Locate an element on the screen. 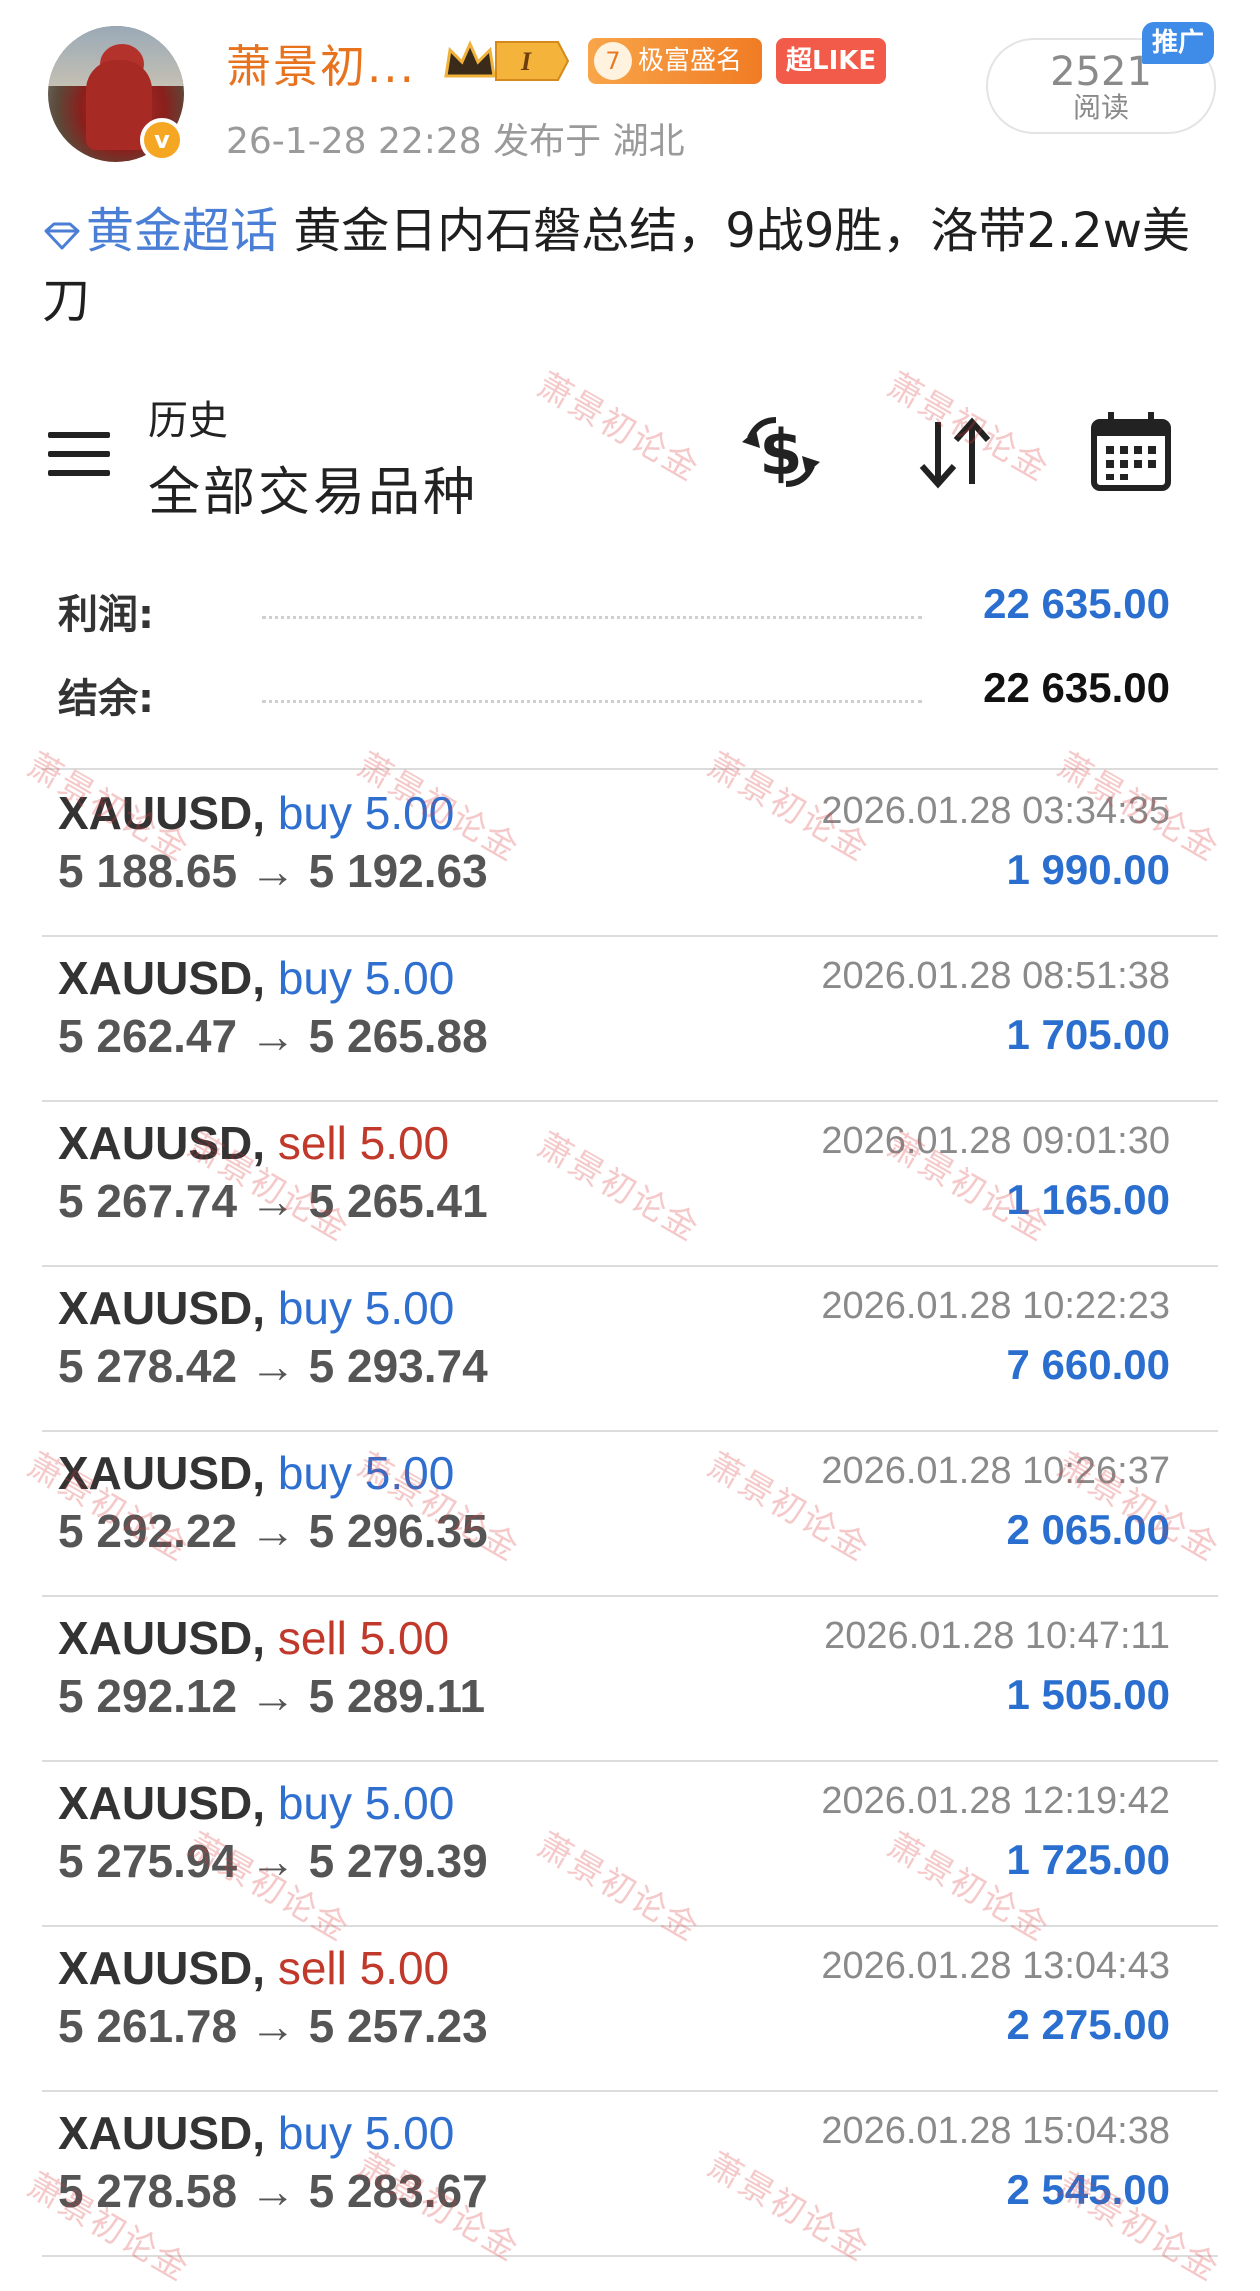  profit-value: 22 635.00 is located at coordinates (1076, 603).